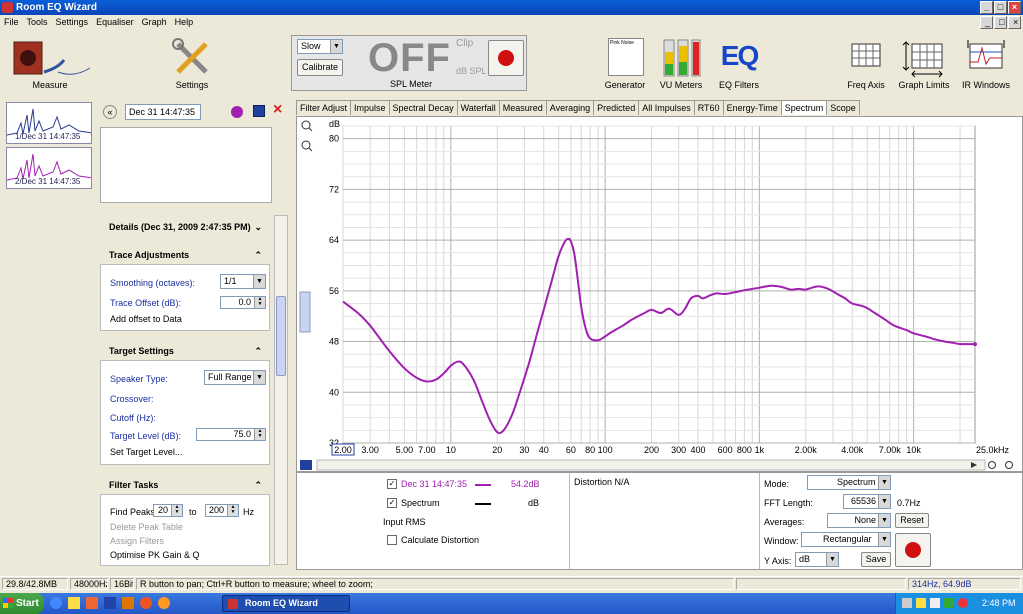 The width and height of the screenshot is (1023, 614). What do you see at coordinates (185, 351) in the screenshot?
I see `target-settings-header: Target Settings ⌃` at bounding box center [185, 351].